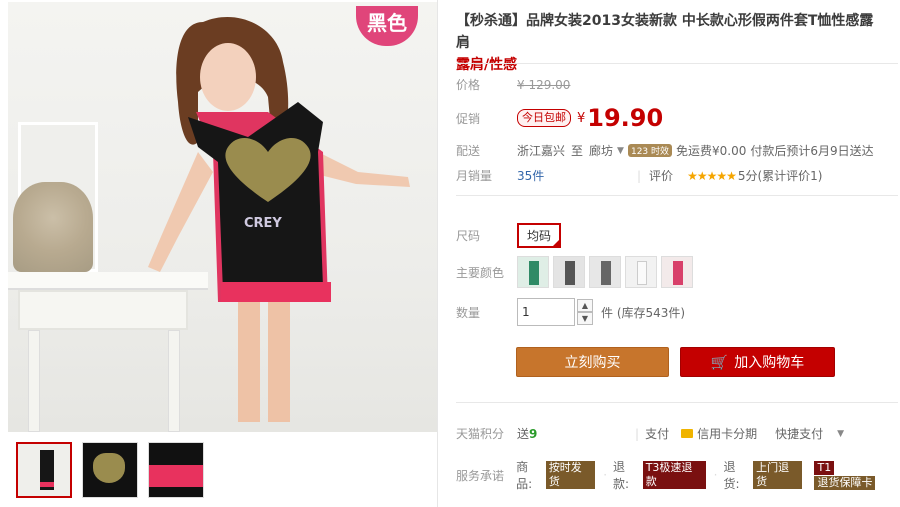  I want to click on credit-card-icon, so click(687, 433).